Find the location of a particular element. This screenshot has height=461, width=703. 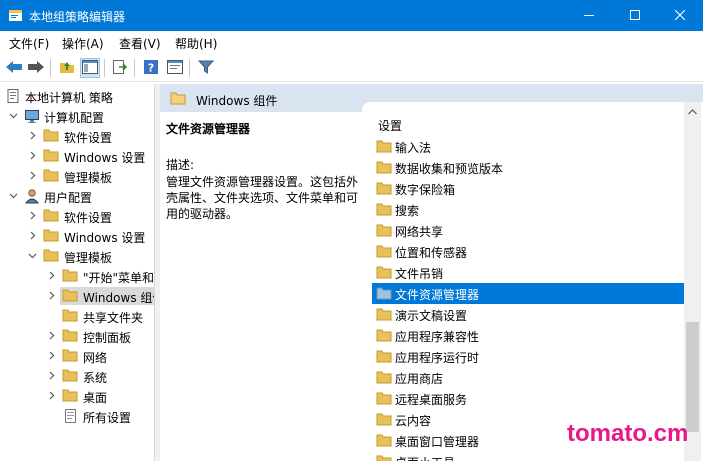

selected-setting-title: 文件资源管理器 is located at coordinates (208, 129).